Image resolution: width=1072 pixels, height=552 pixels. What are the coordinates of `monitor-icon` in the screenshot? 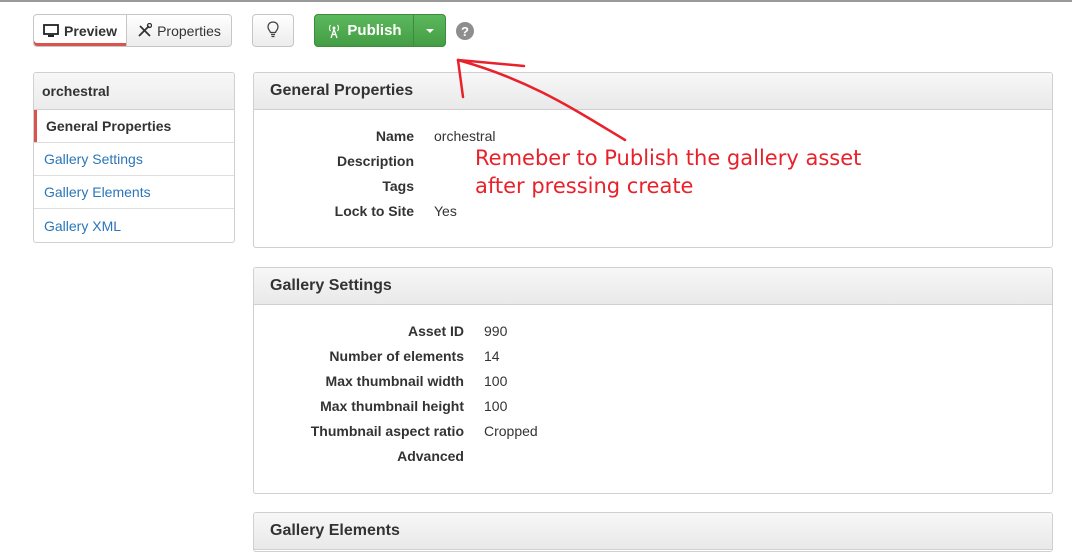 It's located at (51, 30).